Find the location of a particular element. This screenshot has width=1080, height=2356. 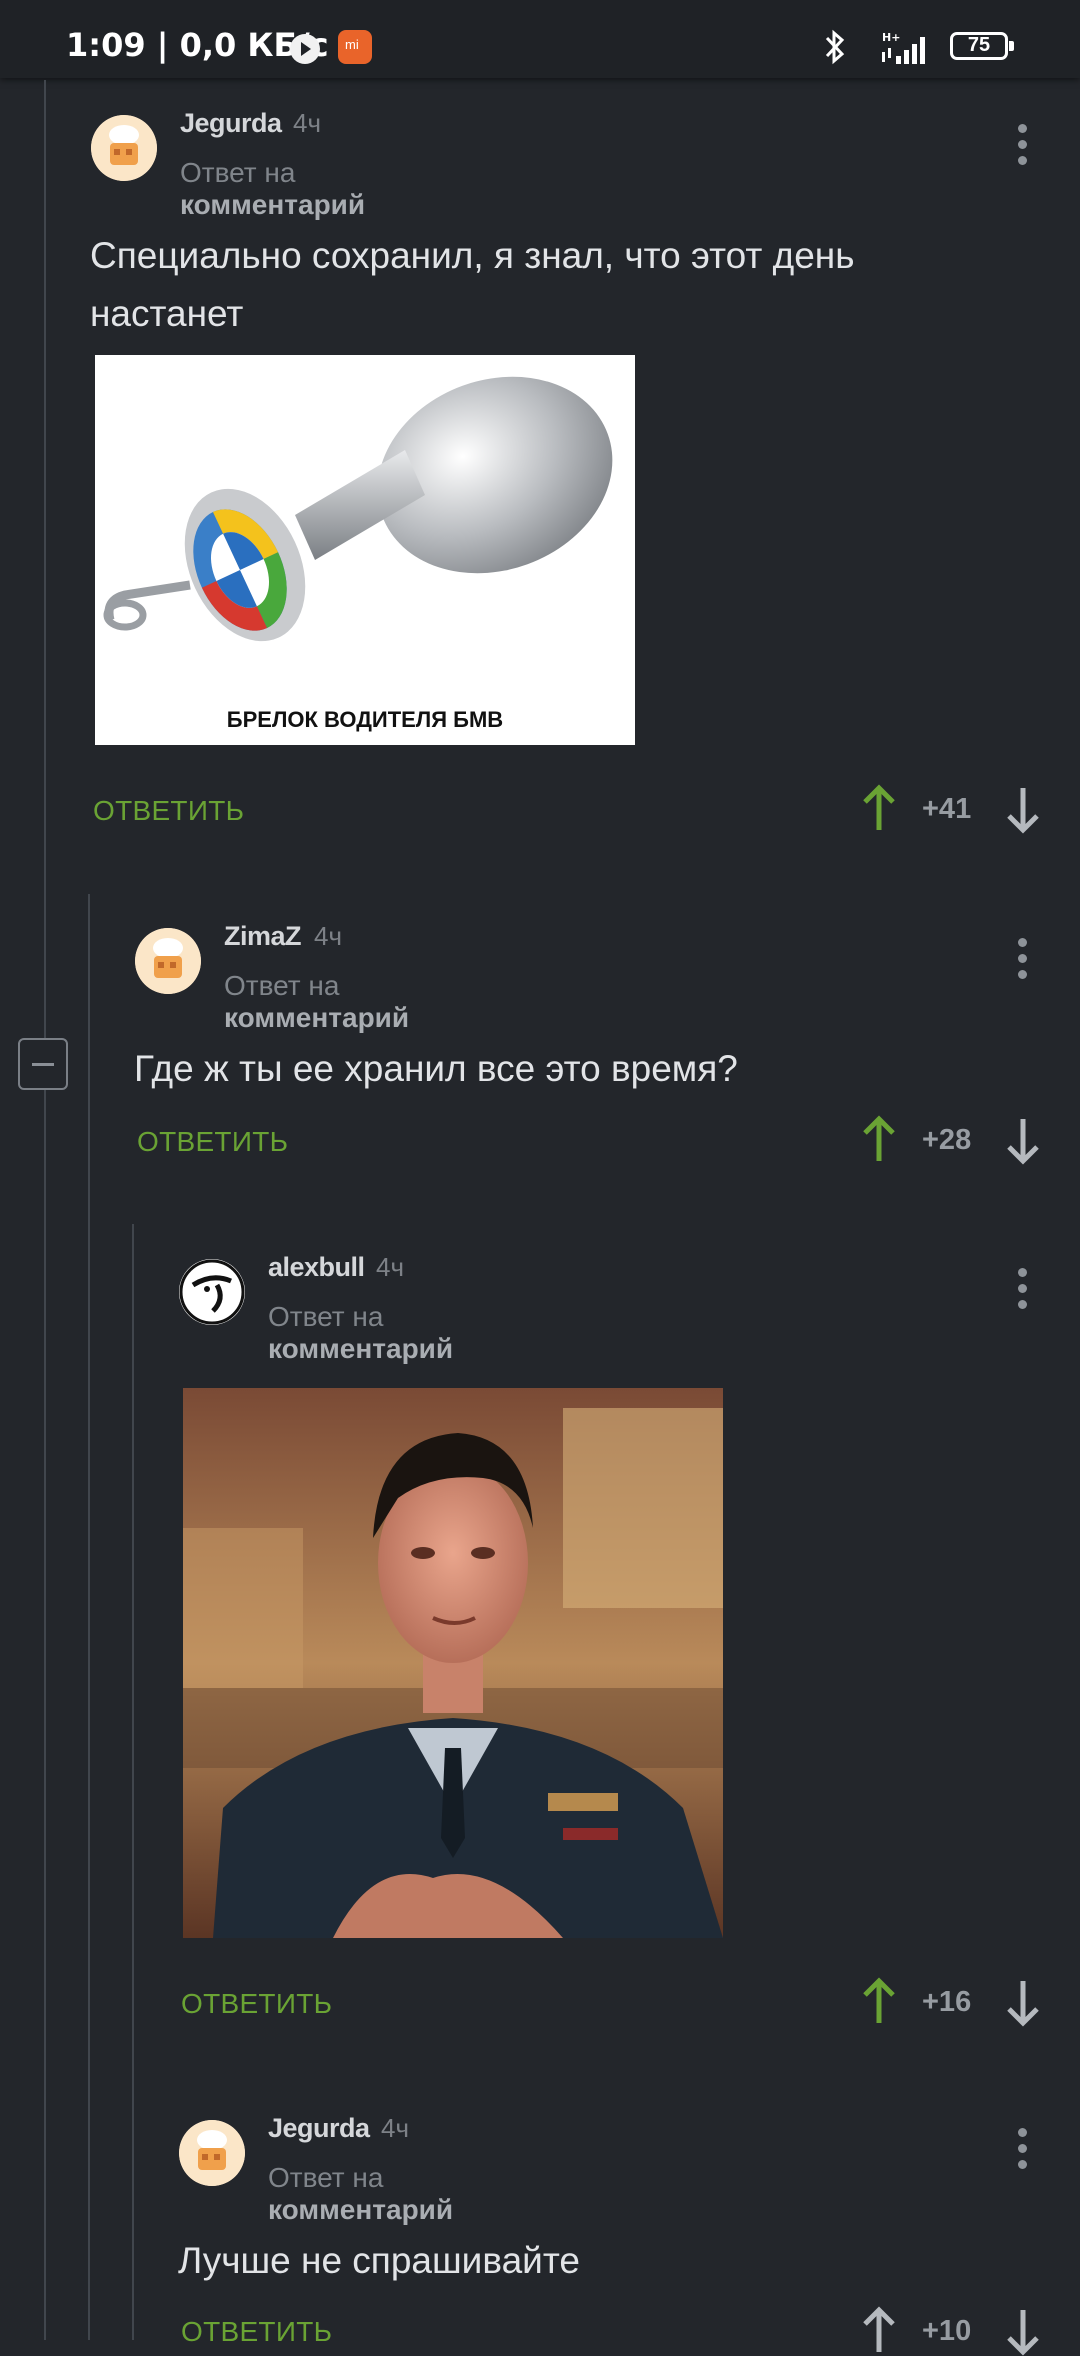

battery-level: 75 is located at coordinates (979, 45).